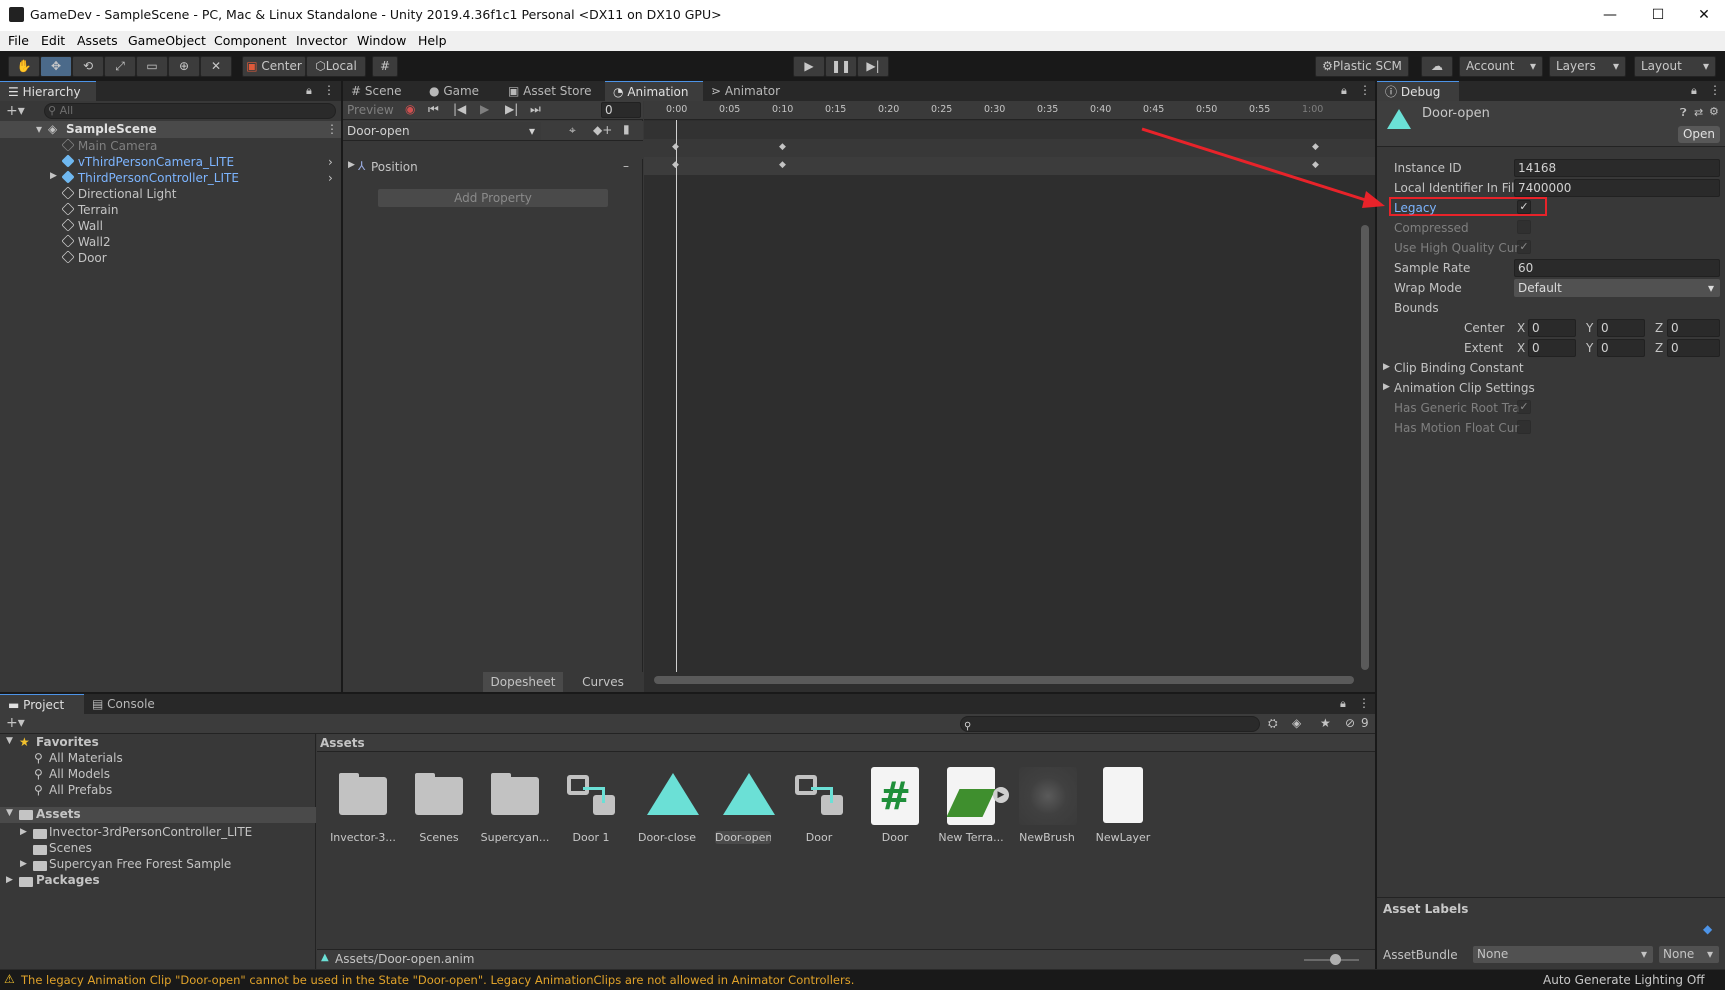 This screenshot has width=1725, height=990. What do you see at coordinates (1110, 724) in the screenshot?
I see `project-search-input: ⚲` at bounding box center [1110, 724].